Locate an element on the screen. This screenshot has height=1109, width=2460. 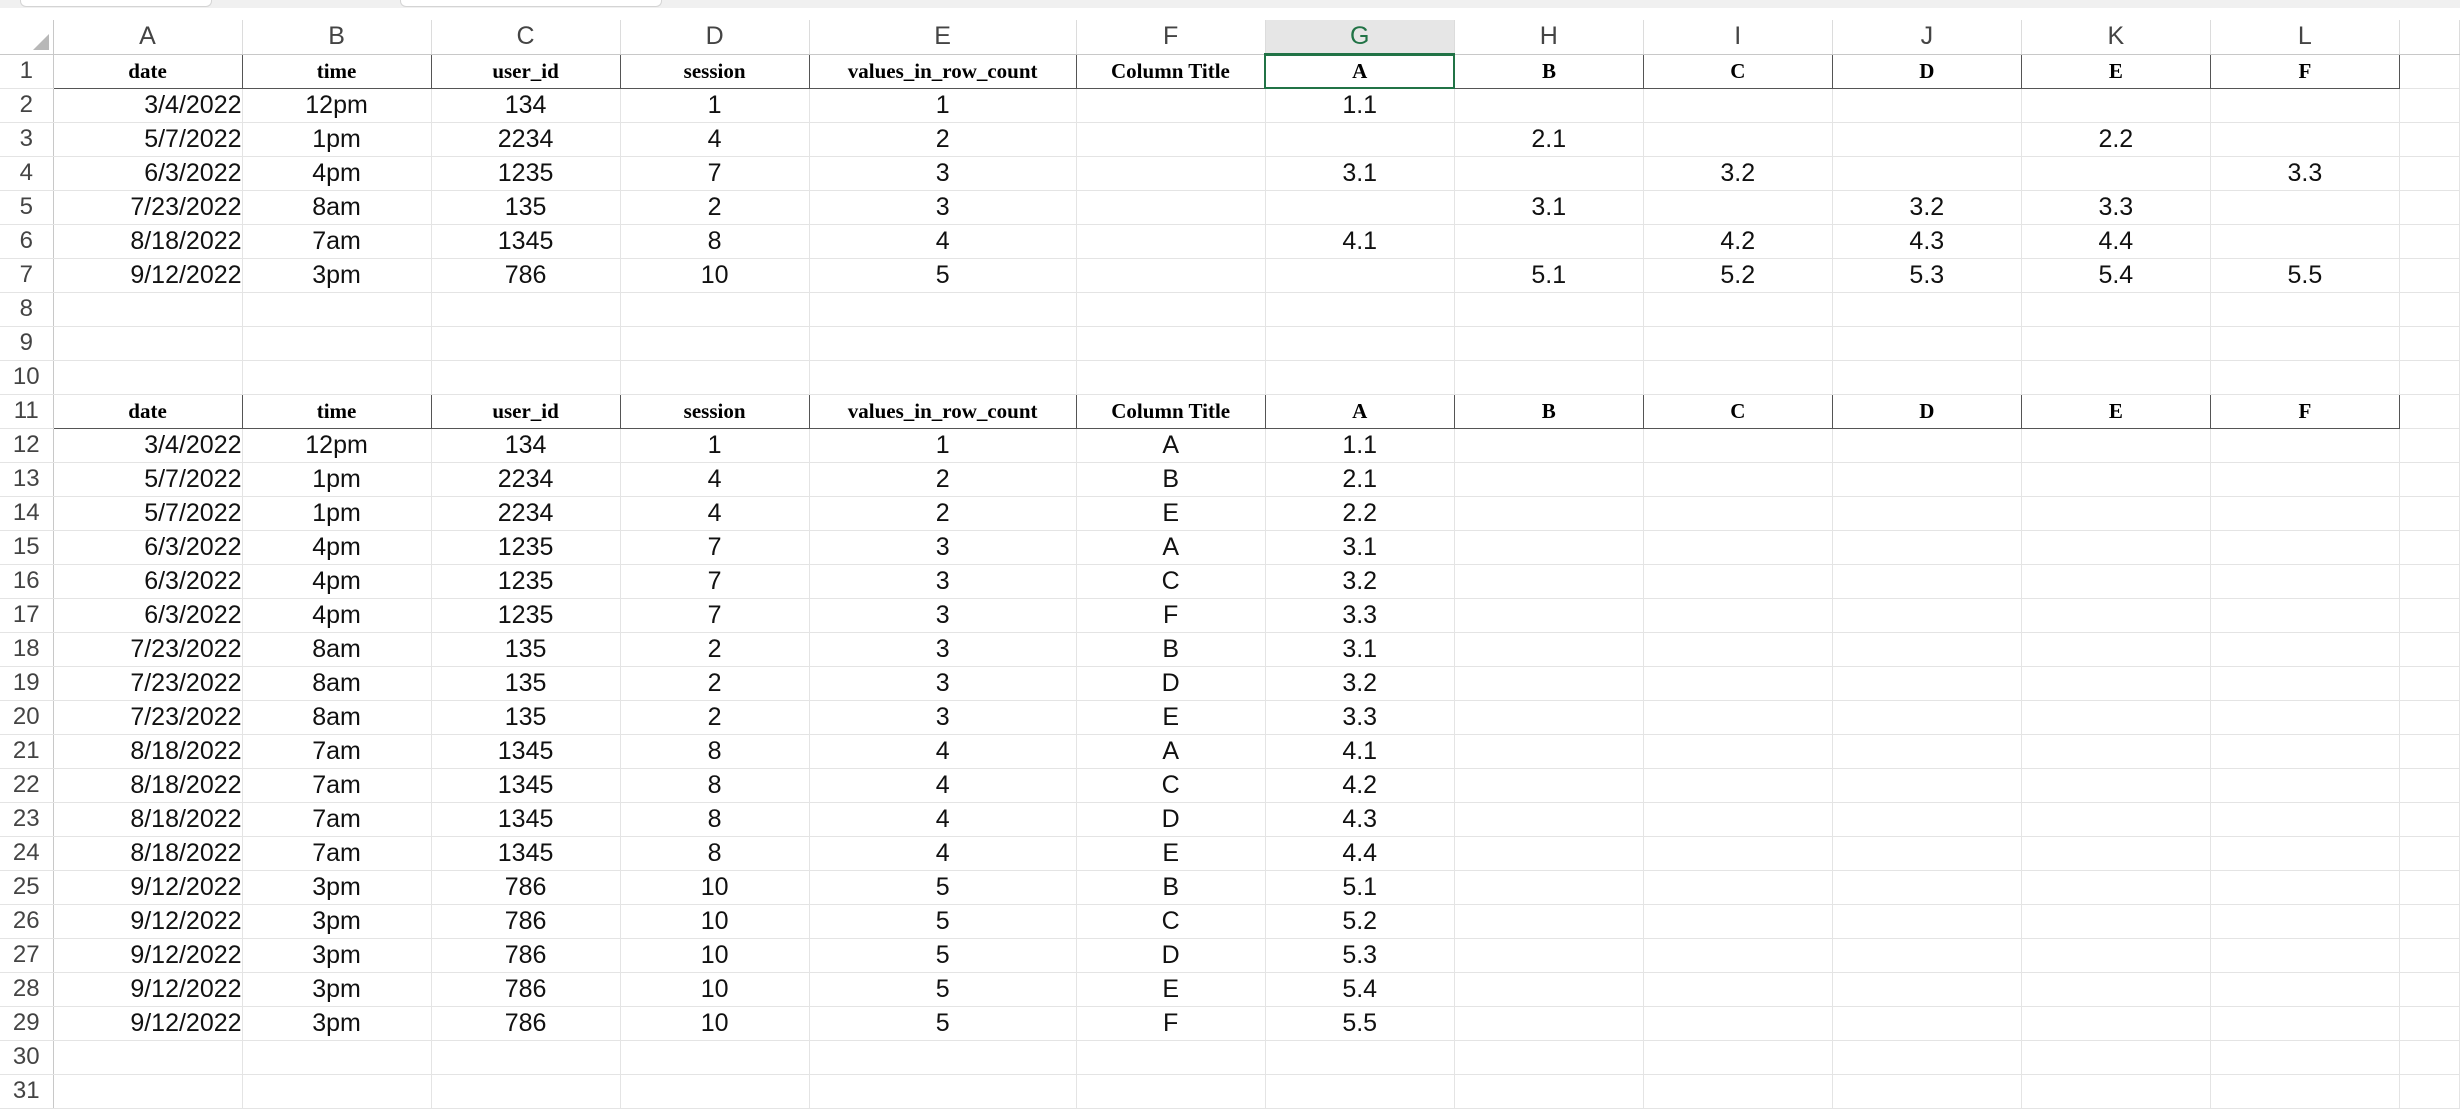
column-header-g: G is located at coordinates (1360, 38).